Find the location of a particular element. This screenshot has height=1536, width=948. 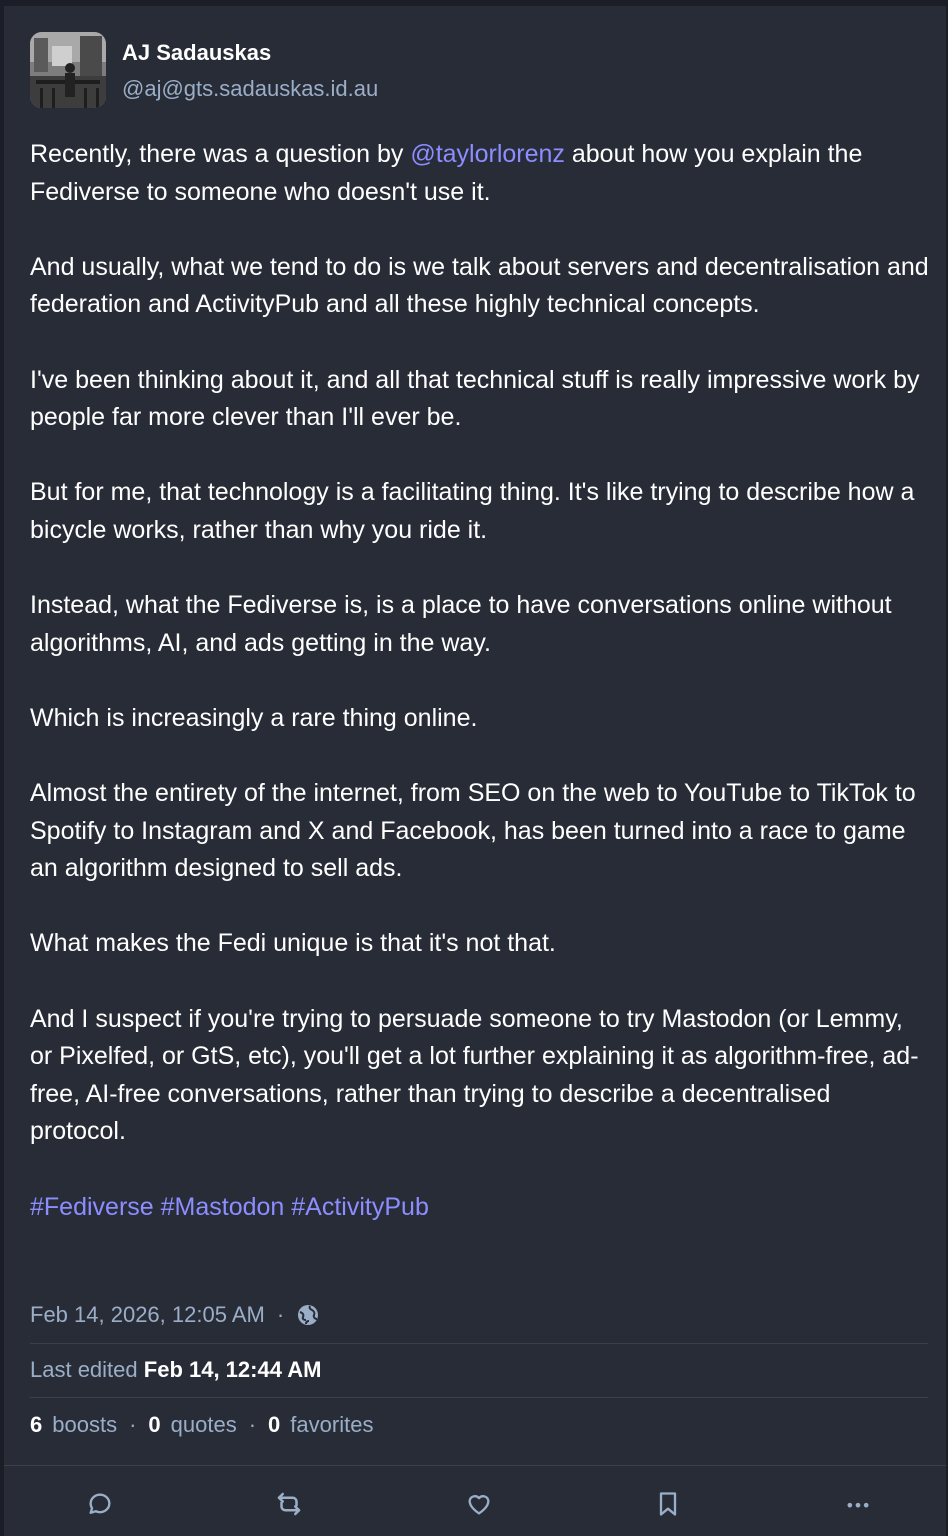

post-stats: 6 boosts · 0 quotes · 0 favorites is located at coordinates (201, 1425).